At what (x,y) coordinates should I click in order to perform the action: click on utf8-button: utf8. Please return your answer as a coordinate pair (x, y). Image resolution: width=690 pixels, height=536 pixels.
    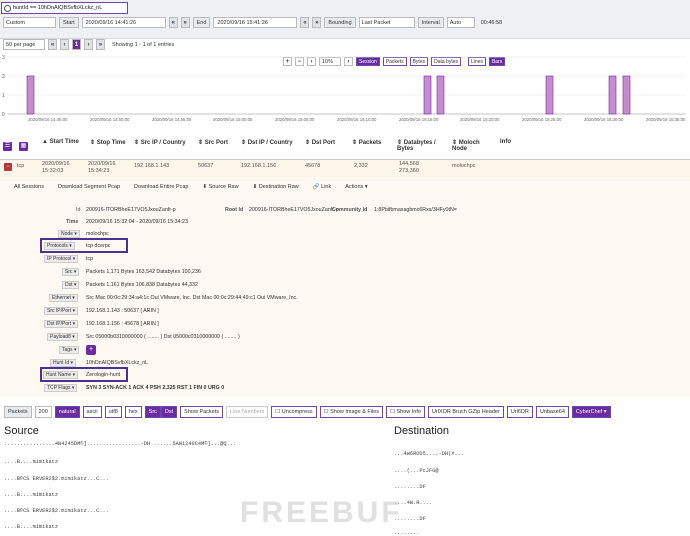
    Looking at the image, I should click on (113, 411).